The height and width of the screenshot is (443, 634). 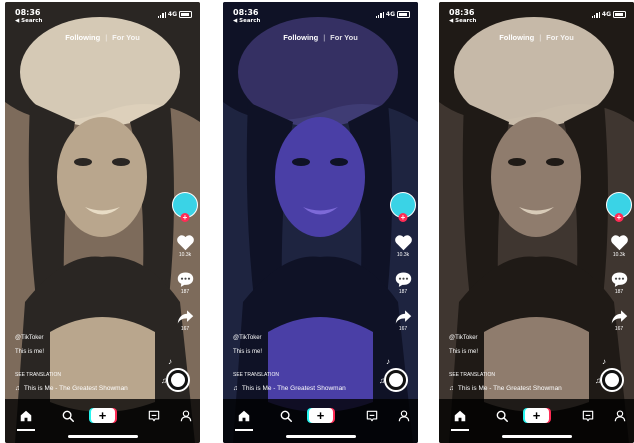 What do you see at coordinates (102, 37) in the screenshot?
I see `feed-tabs: Following | For You` at bounding box center [102, 37].